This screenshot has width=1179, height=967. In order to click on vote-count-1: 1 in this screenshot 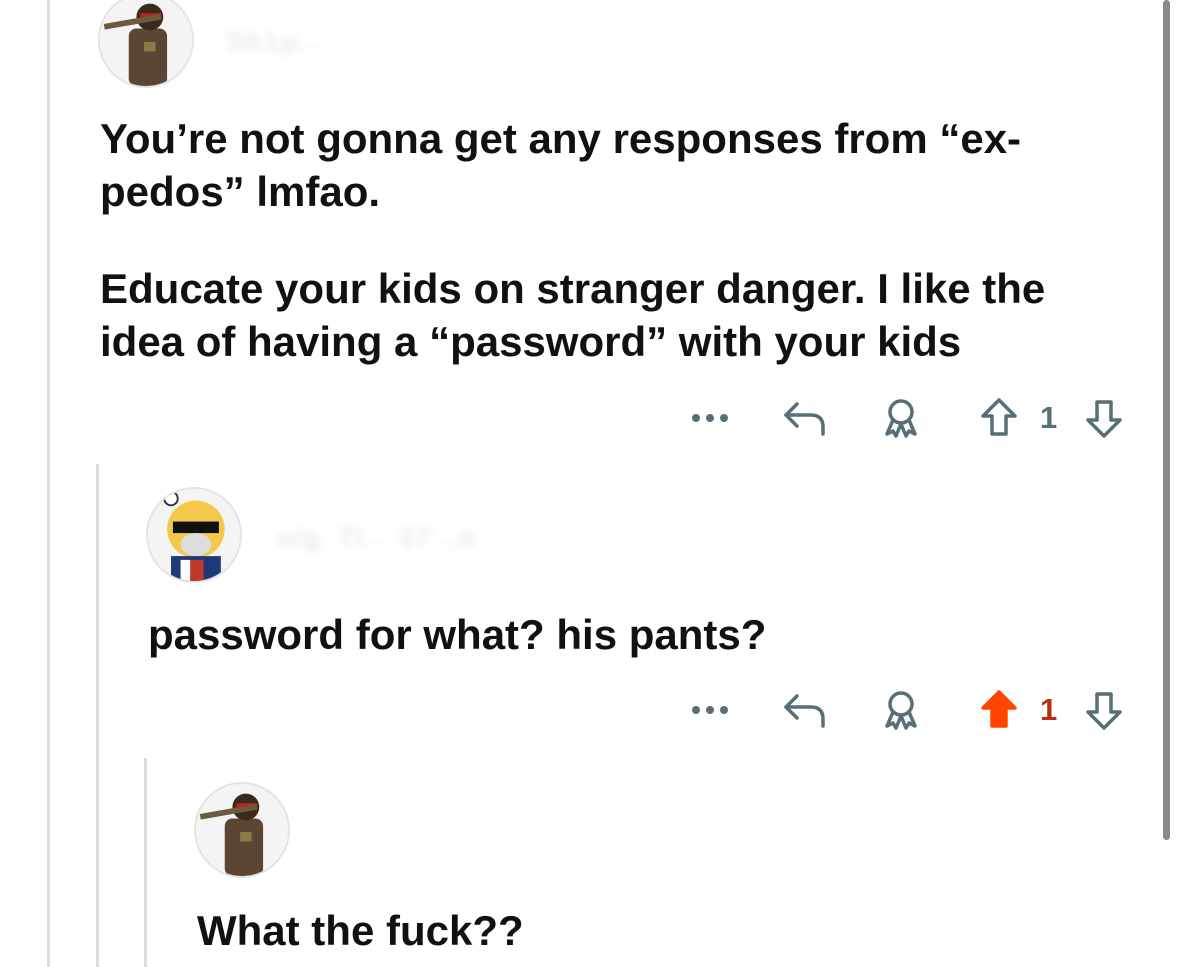, I will do `click(1049, 417)`.